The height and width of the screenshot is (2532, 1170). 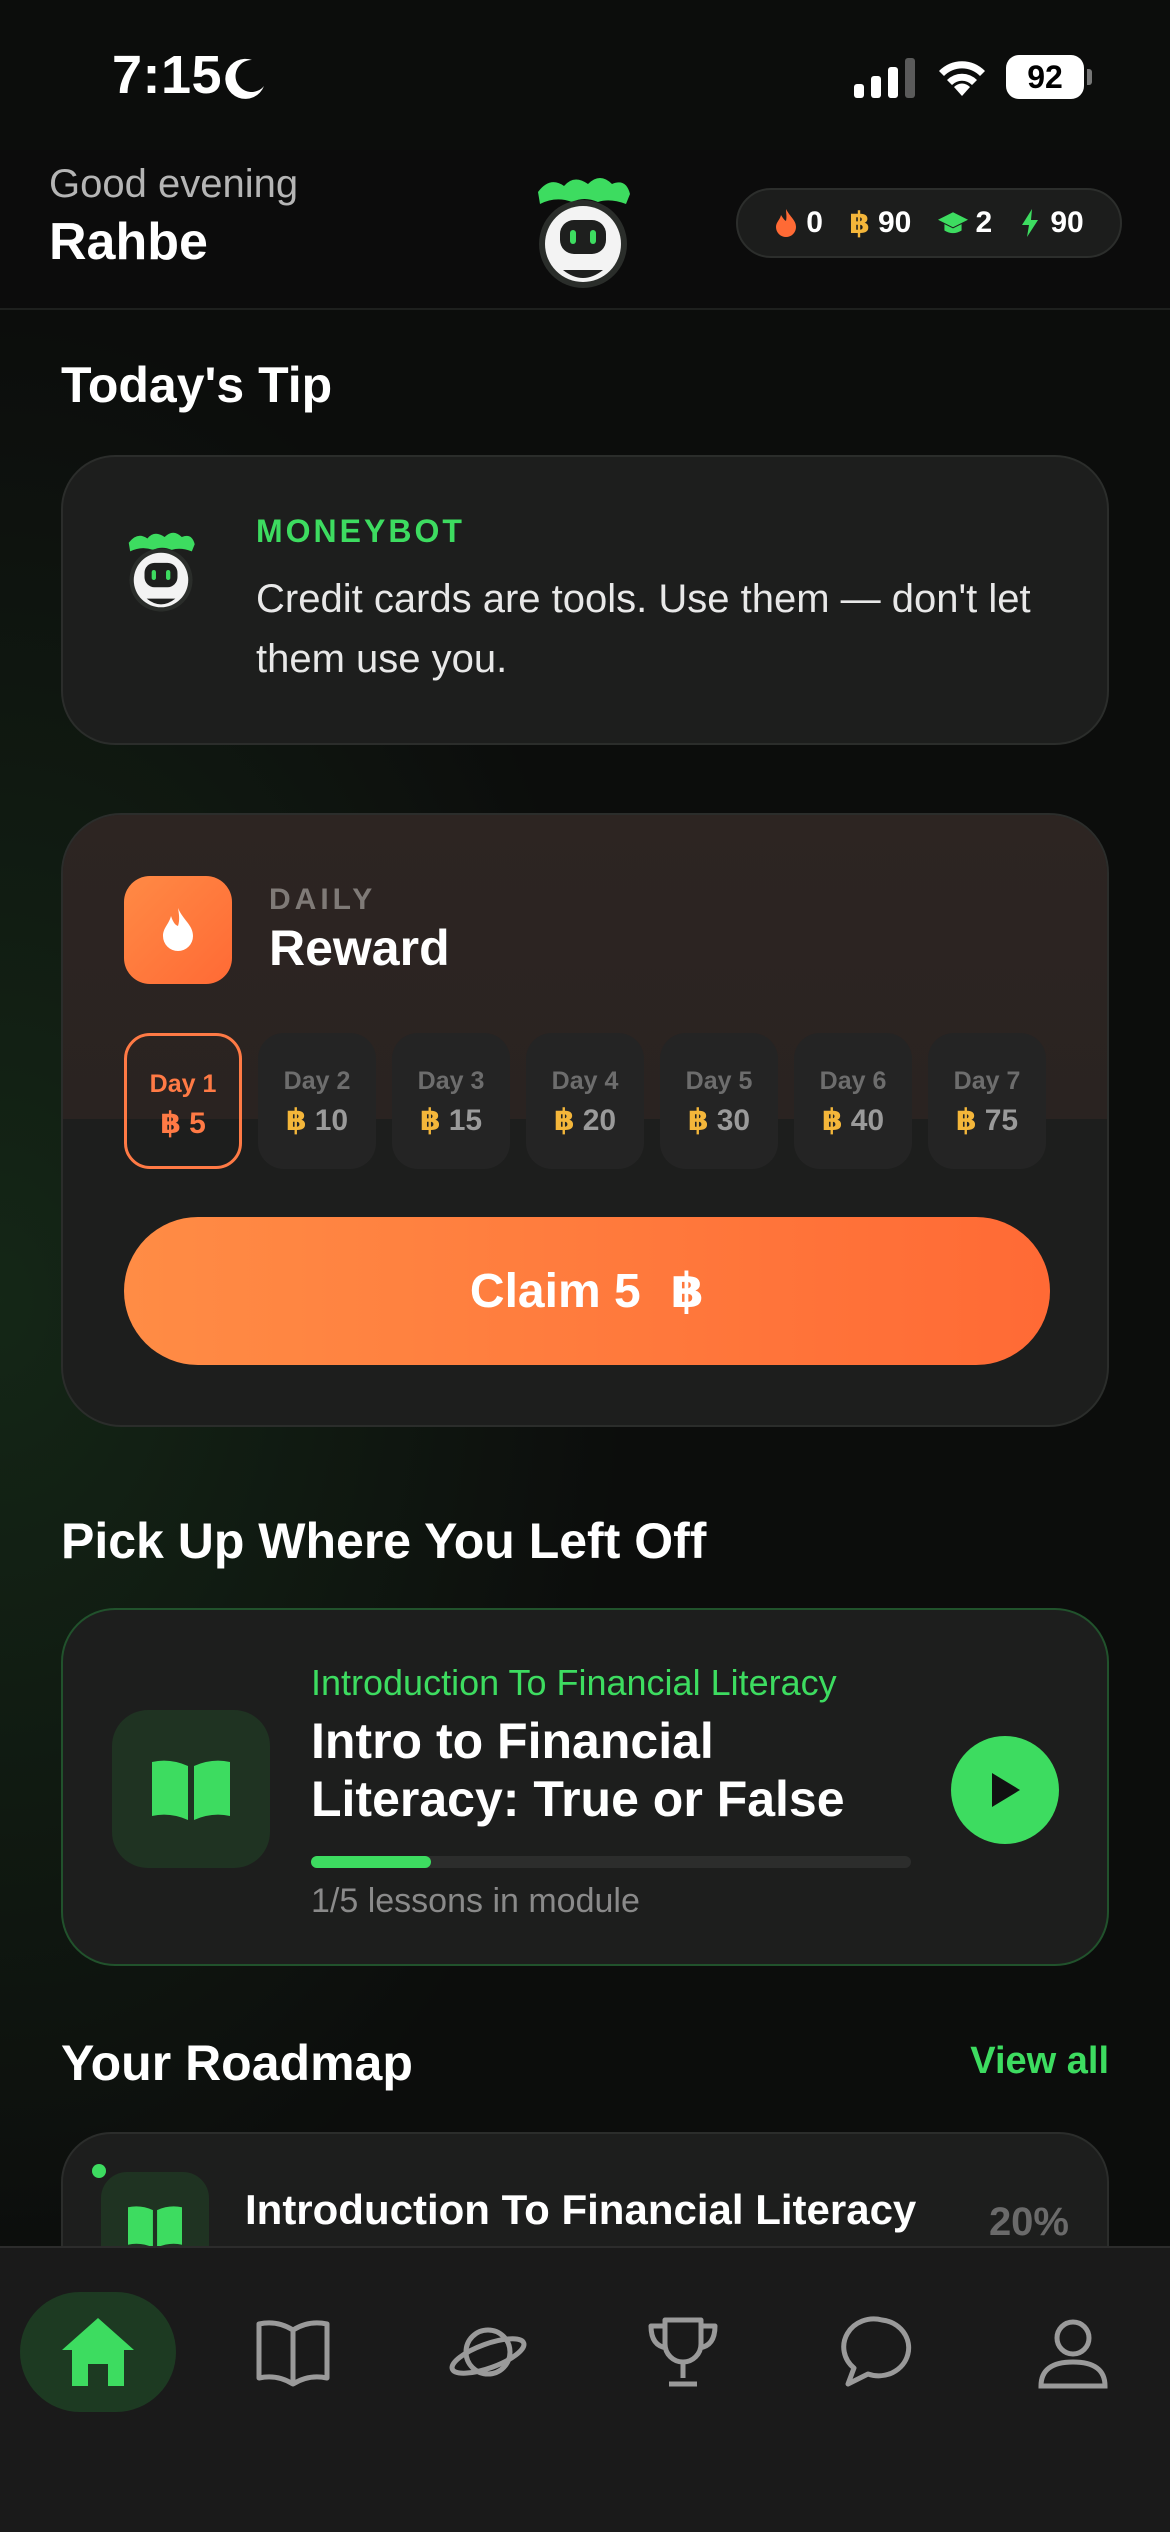 What do you see at coordinates (987, 1101) in the screenshot?
I see `reward-day-7: Day 7 ฿ 75` at bounding box center [987, 1101].